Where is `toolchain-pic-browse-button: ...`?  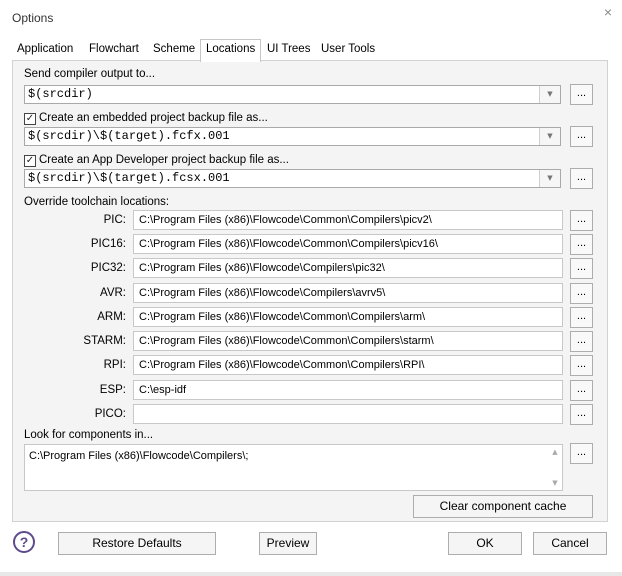 toolchain-pic-browse-button: ... is located at coordinates (581, 220).